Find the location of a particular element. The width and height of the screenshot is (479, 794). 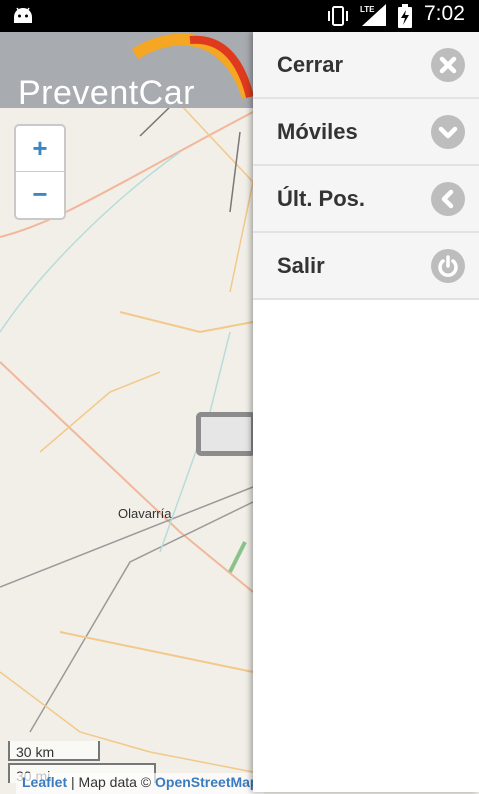

menu-item-cerrar: Cerrar is located at coordinates (366, 65).